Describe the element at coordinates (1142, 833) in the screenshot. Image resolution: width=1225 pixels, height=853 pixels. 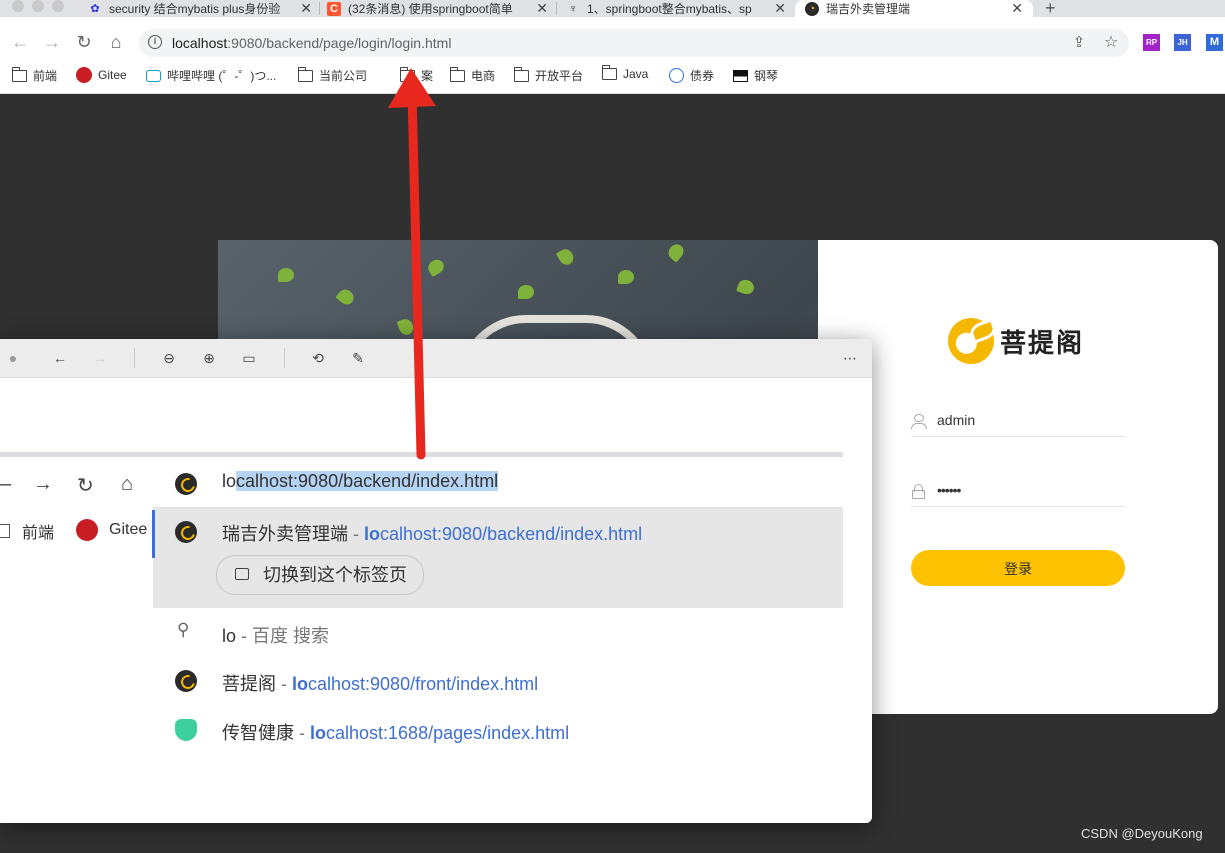
I see `watermark: CSDN @DeyouKong` at that location.